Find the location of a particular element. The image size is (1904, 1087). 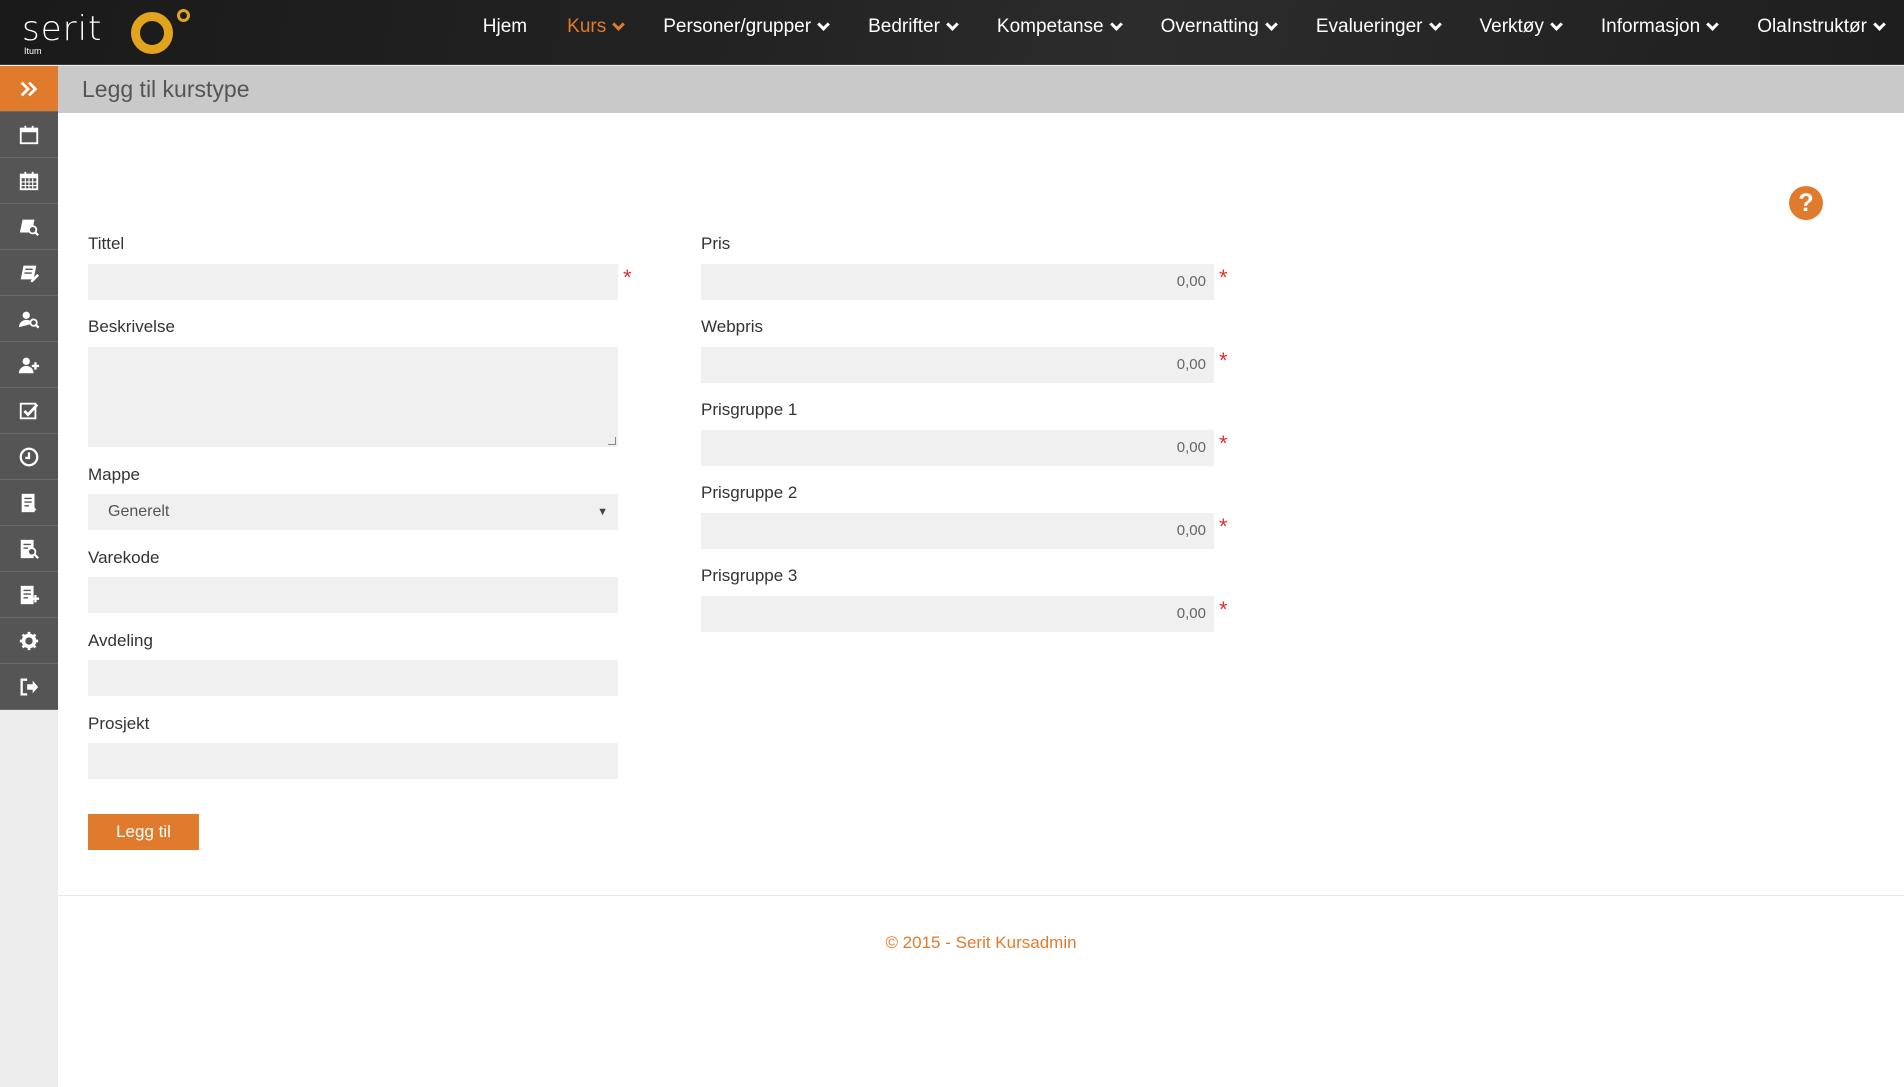

course-search-icon is located at coordinates (29, 227).